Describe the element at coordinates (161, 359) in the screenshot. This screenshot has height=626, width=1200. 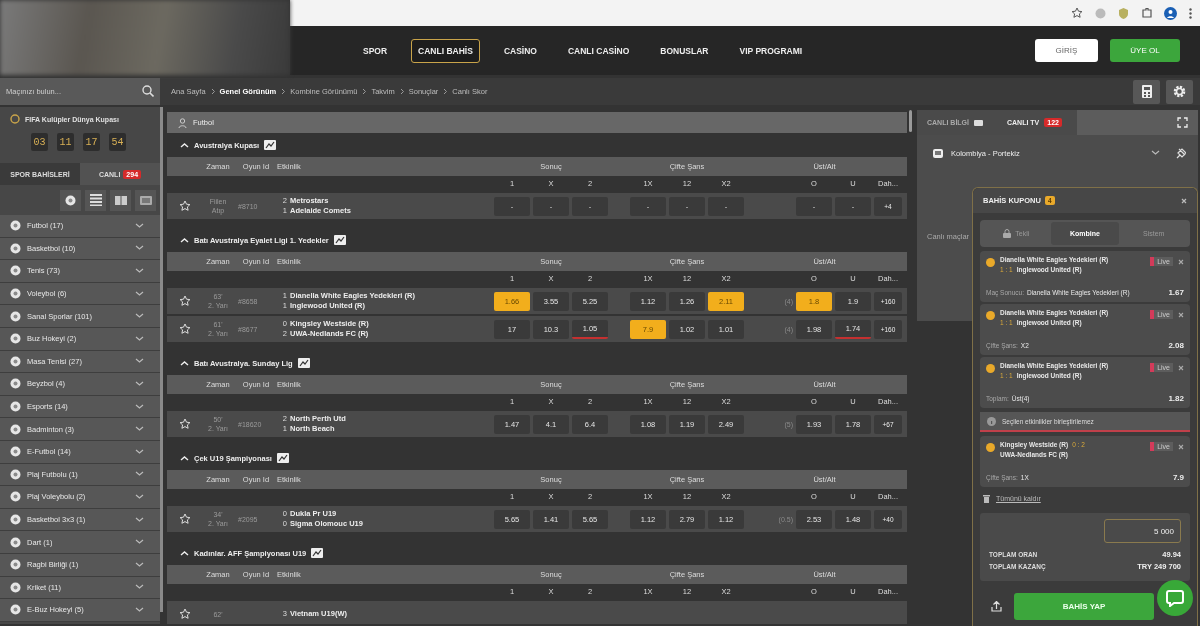
I see `scrollbar` at that location.